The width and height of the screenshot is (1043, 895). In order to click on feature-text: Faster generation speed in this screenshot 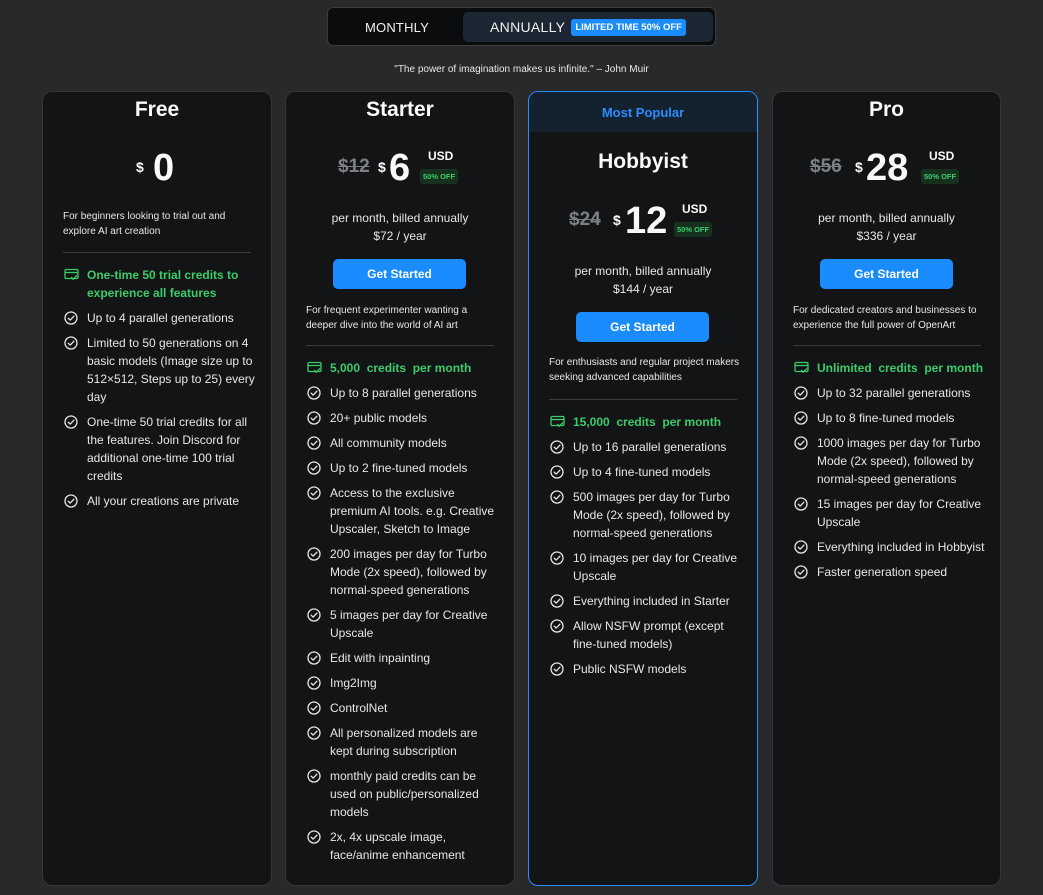, I will do `click(882, 572)`.